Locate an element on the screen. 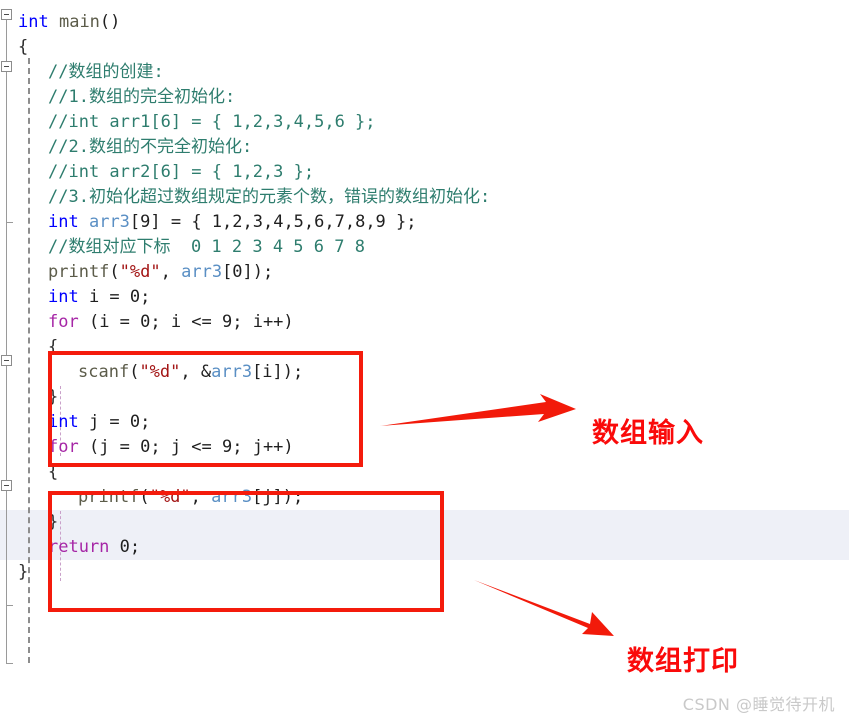 The image size is (849, 723). highlight-box-scanf-loop is located at coordinates (205, 409).